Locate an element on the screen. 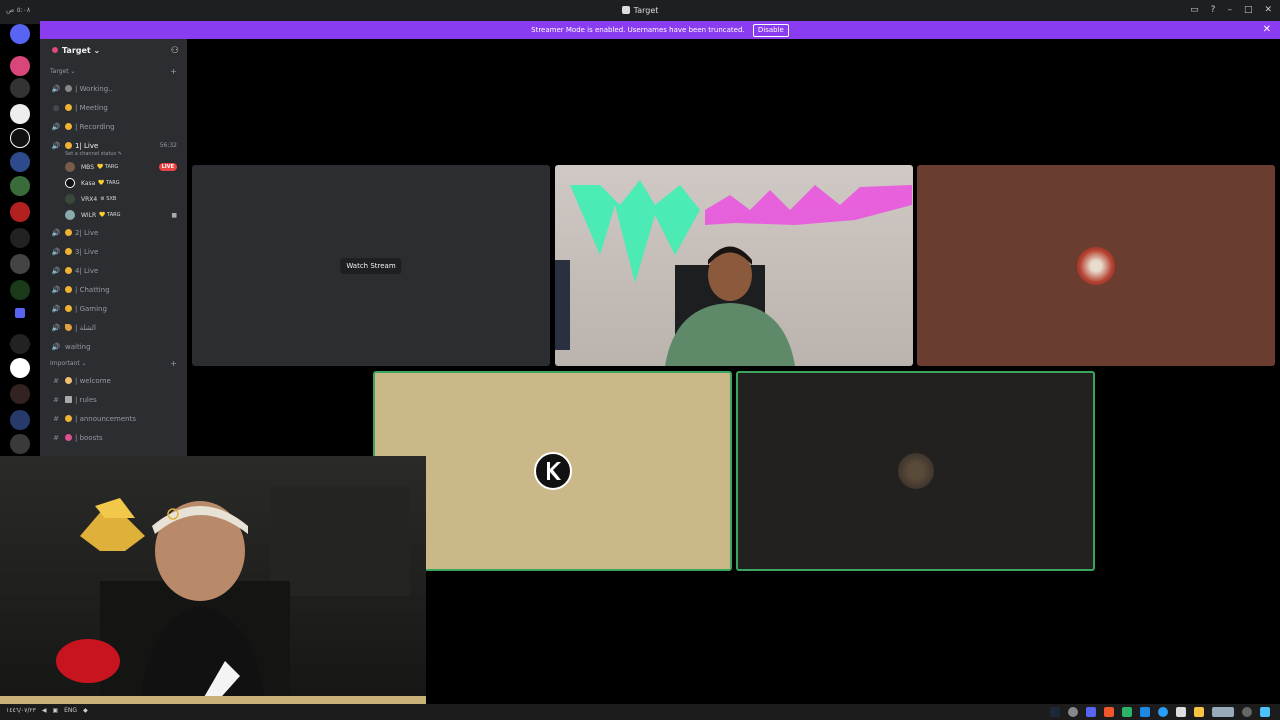 This screenshot has width=1280, height=720. wave-icon is located at coordinates (68, 380).